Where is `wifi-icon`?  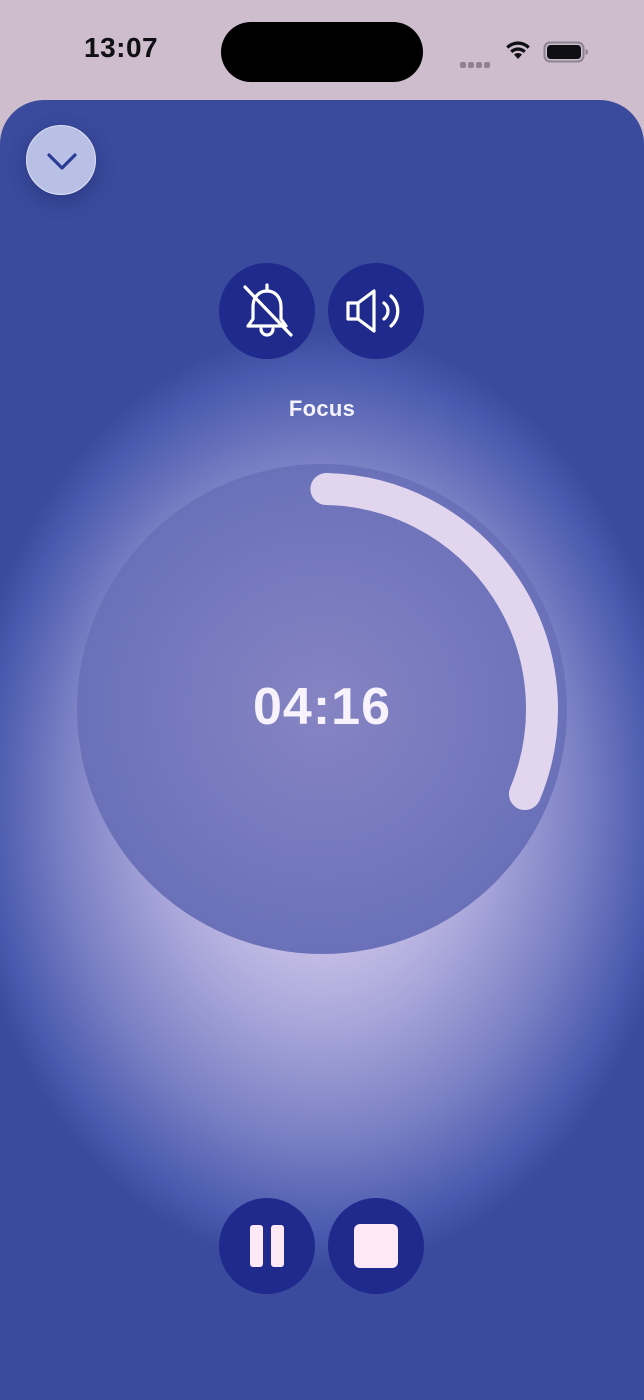 wifi-icon is located at coordinates (518, 50).